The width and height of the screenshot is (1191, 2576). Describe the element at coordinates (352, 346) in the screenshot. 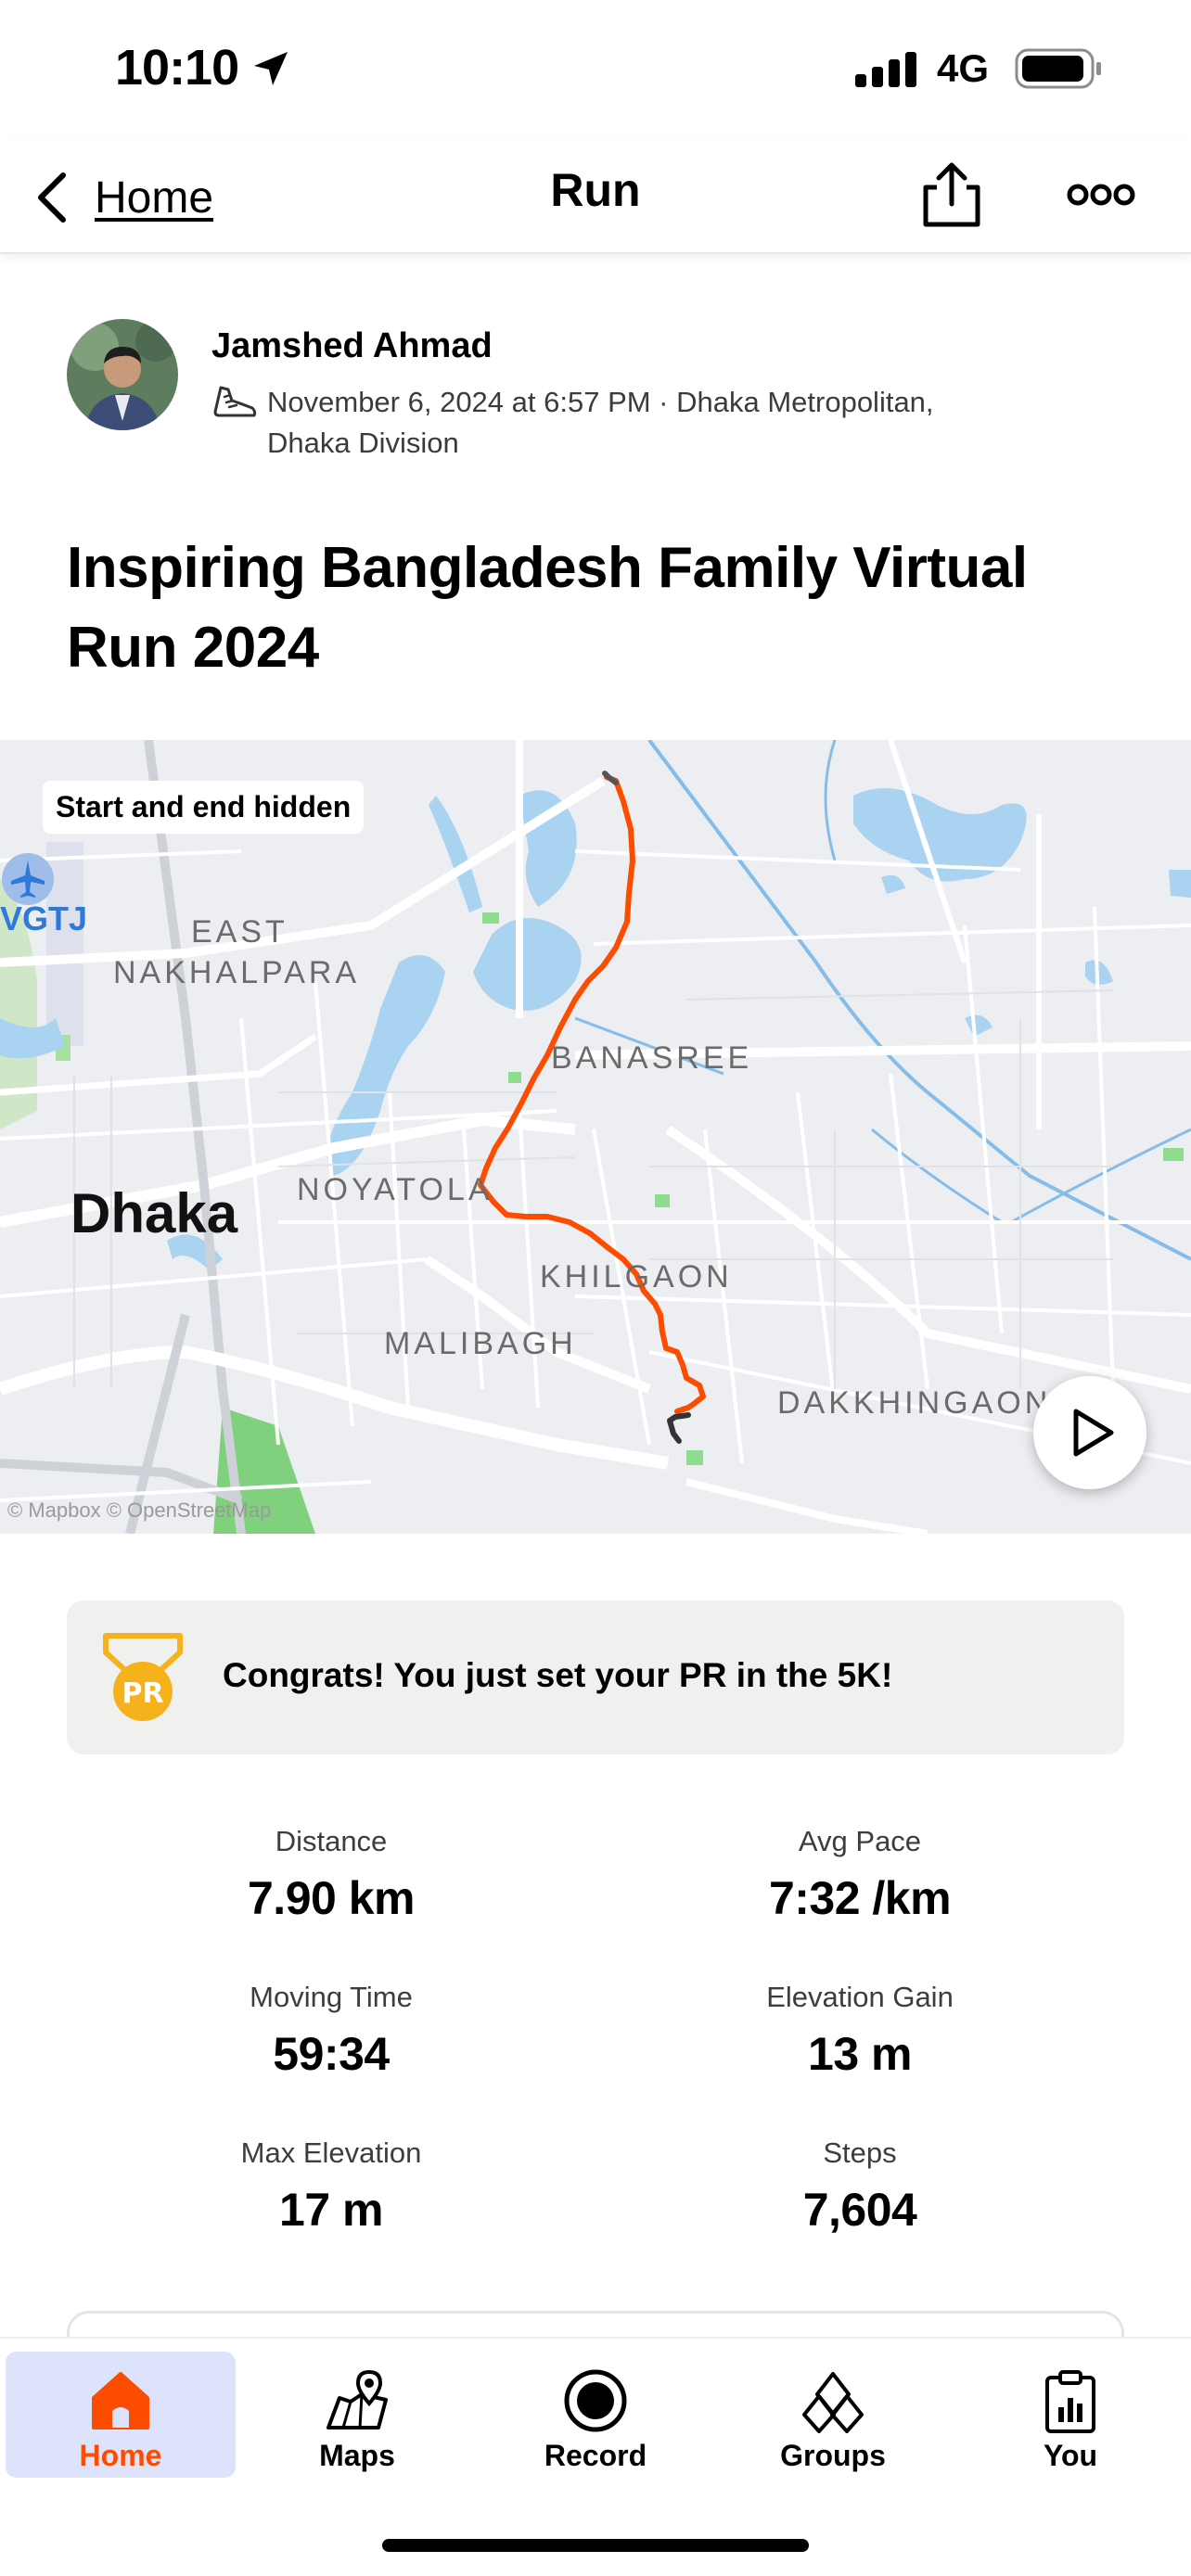

I see `athlete-name: Jamshed Ahmad` at that location.